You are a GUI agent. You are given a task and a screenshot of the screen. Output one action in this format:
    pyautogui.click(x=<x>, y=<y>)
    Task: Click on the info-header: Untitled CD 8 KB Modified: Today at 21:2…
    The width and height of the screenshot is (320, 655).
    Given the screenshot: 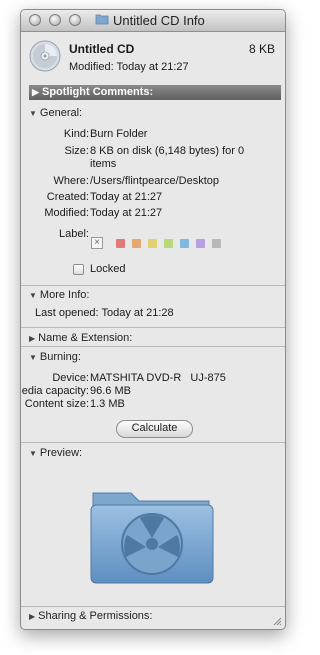 What is the action you would take?
    pyautogui.click(x=153, y=58)
    